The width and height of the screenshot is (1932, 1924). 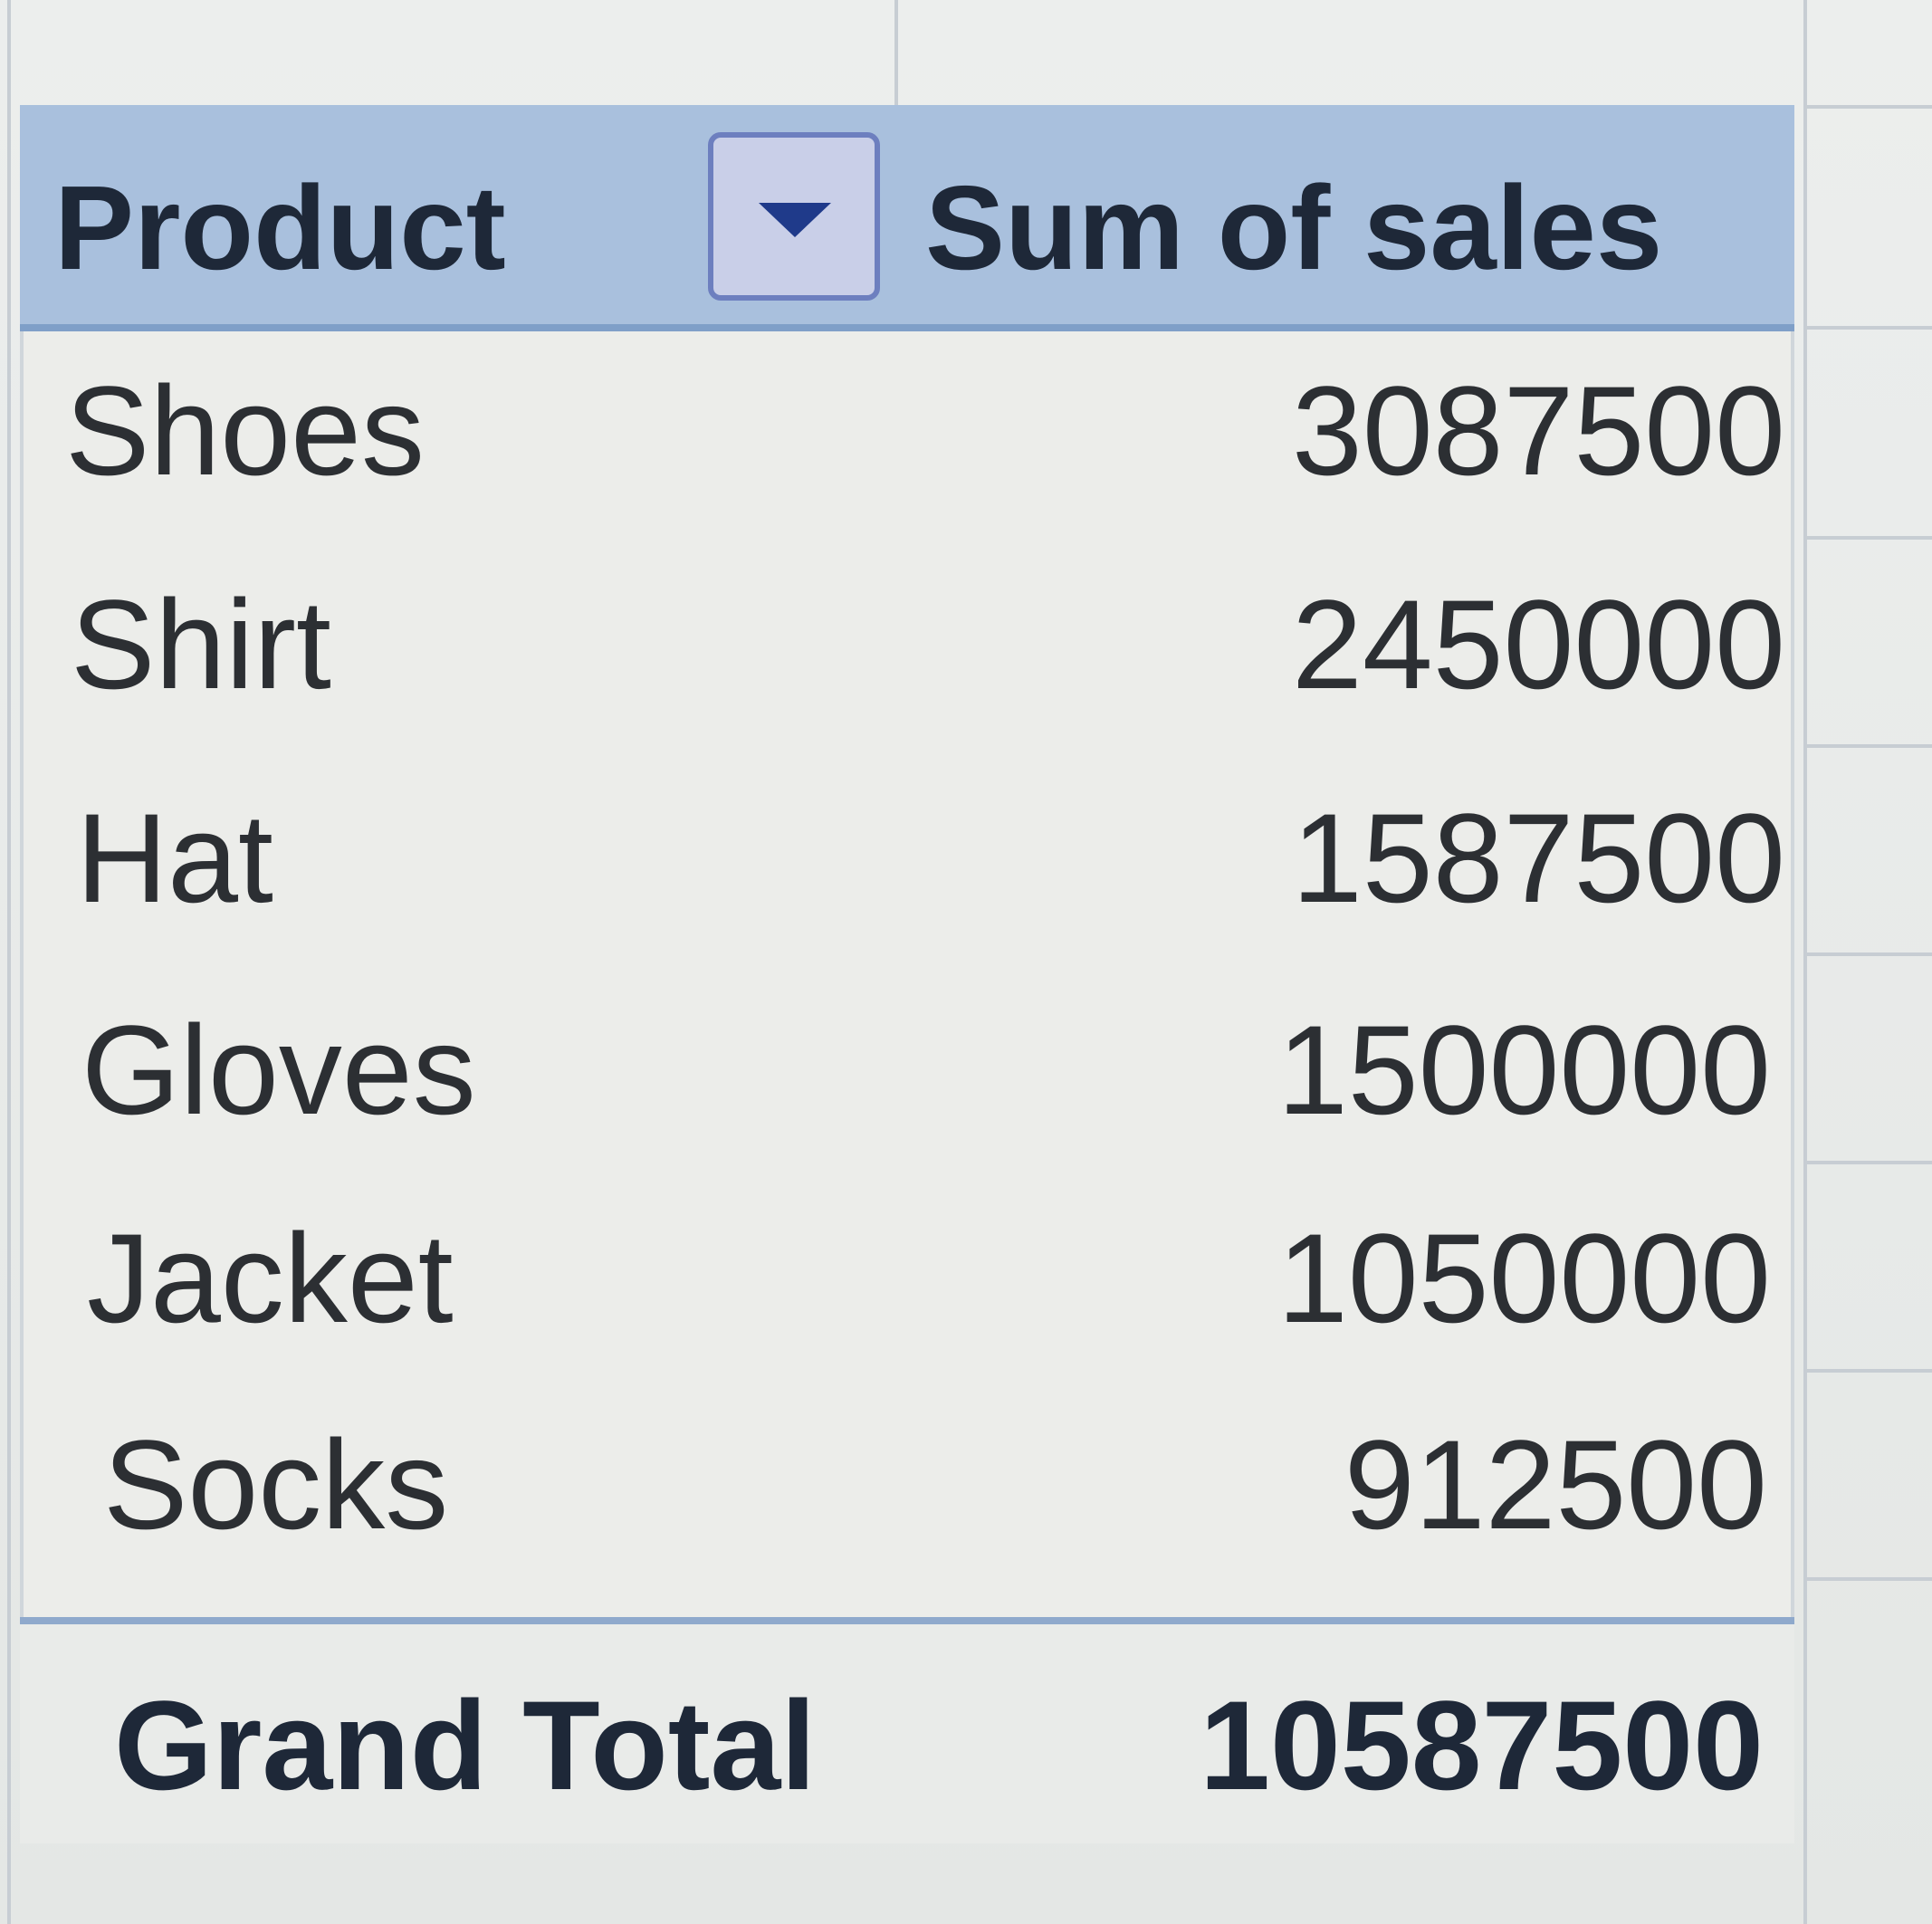 What do you see at coordinates (911, 436) in the screenshot?
I see `table-row: Shoes 3087500` at bounding box center [911, 436].